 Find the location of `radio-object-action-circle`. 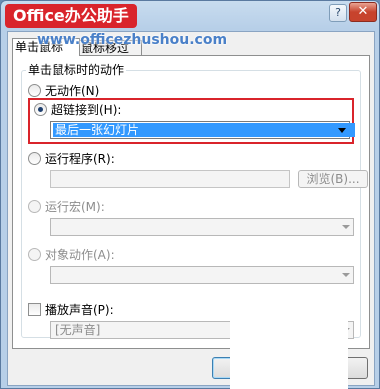

radio-object-action-circle is located at coordinates (34, 254).